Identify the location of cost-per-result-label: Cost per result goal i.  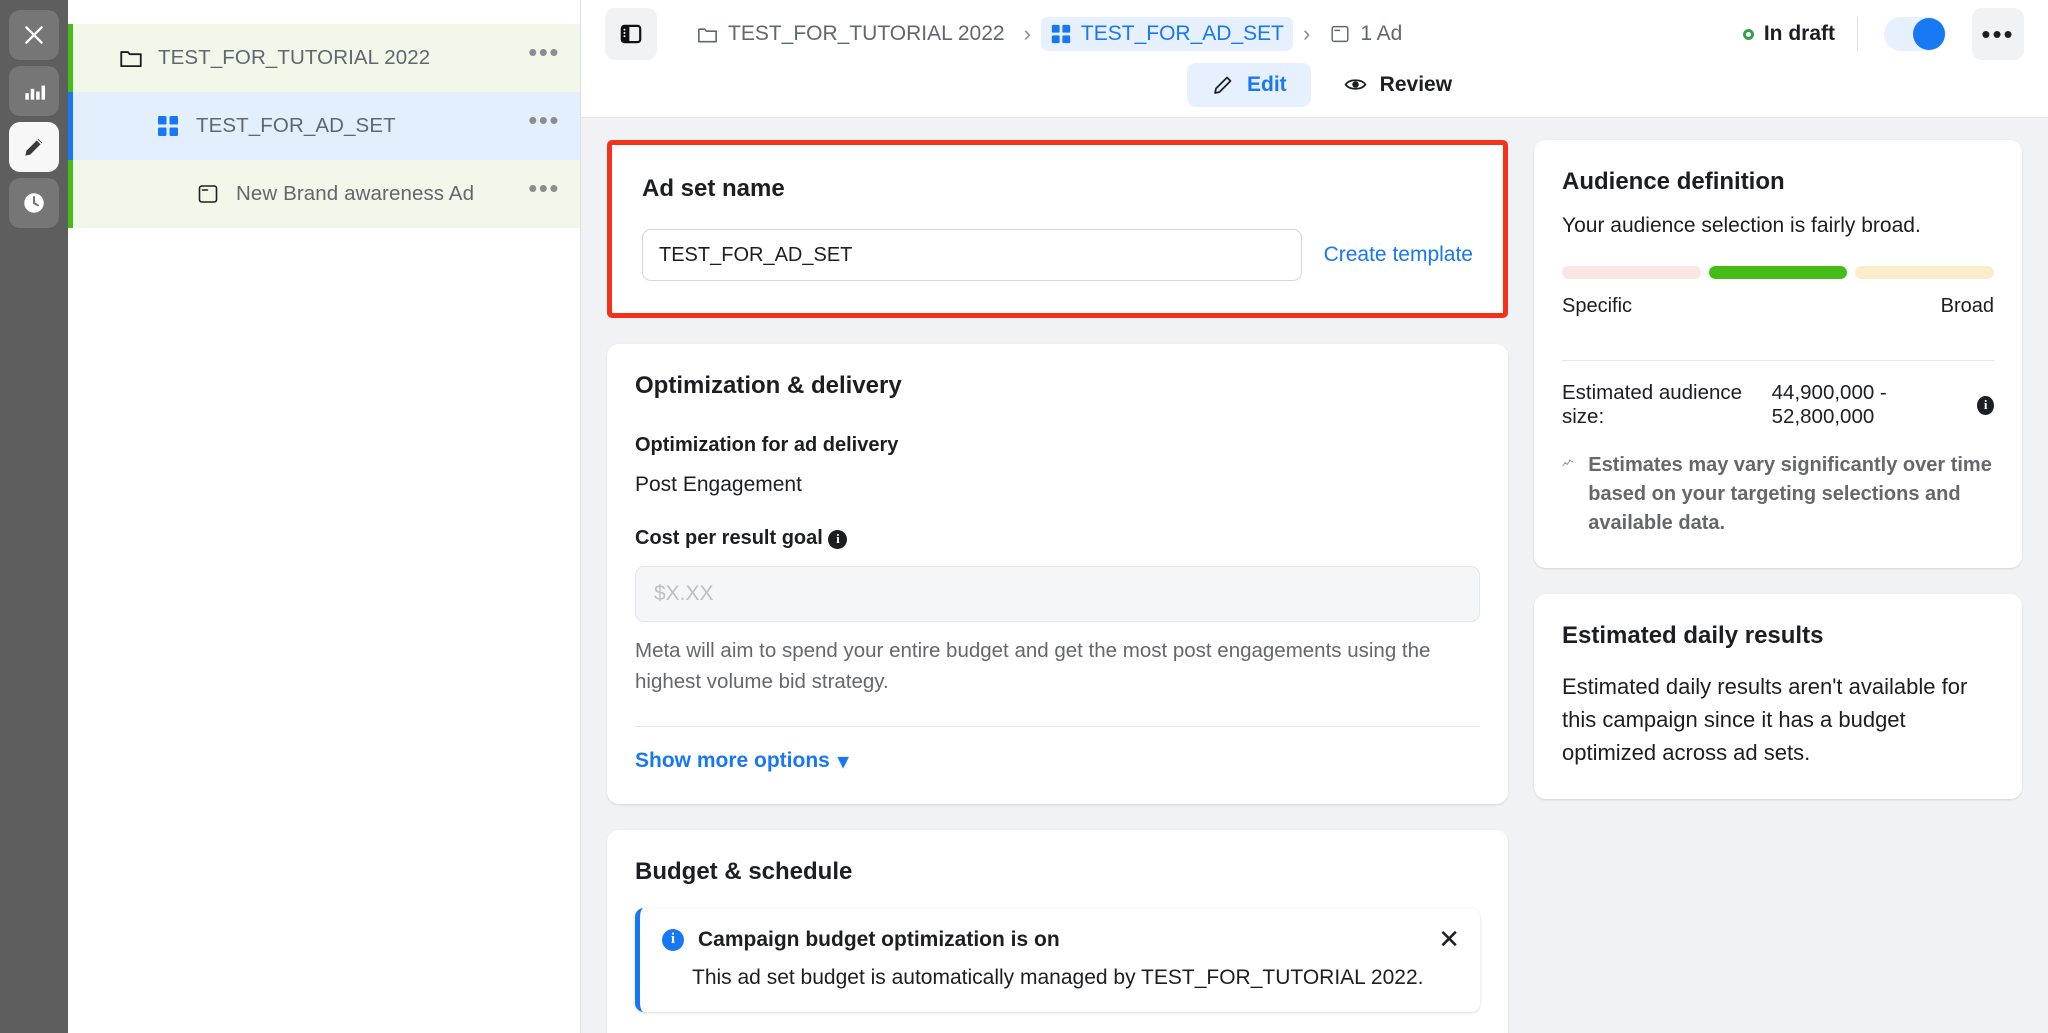
(1057, 538).